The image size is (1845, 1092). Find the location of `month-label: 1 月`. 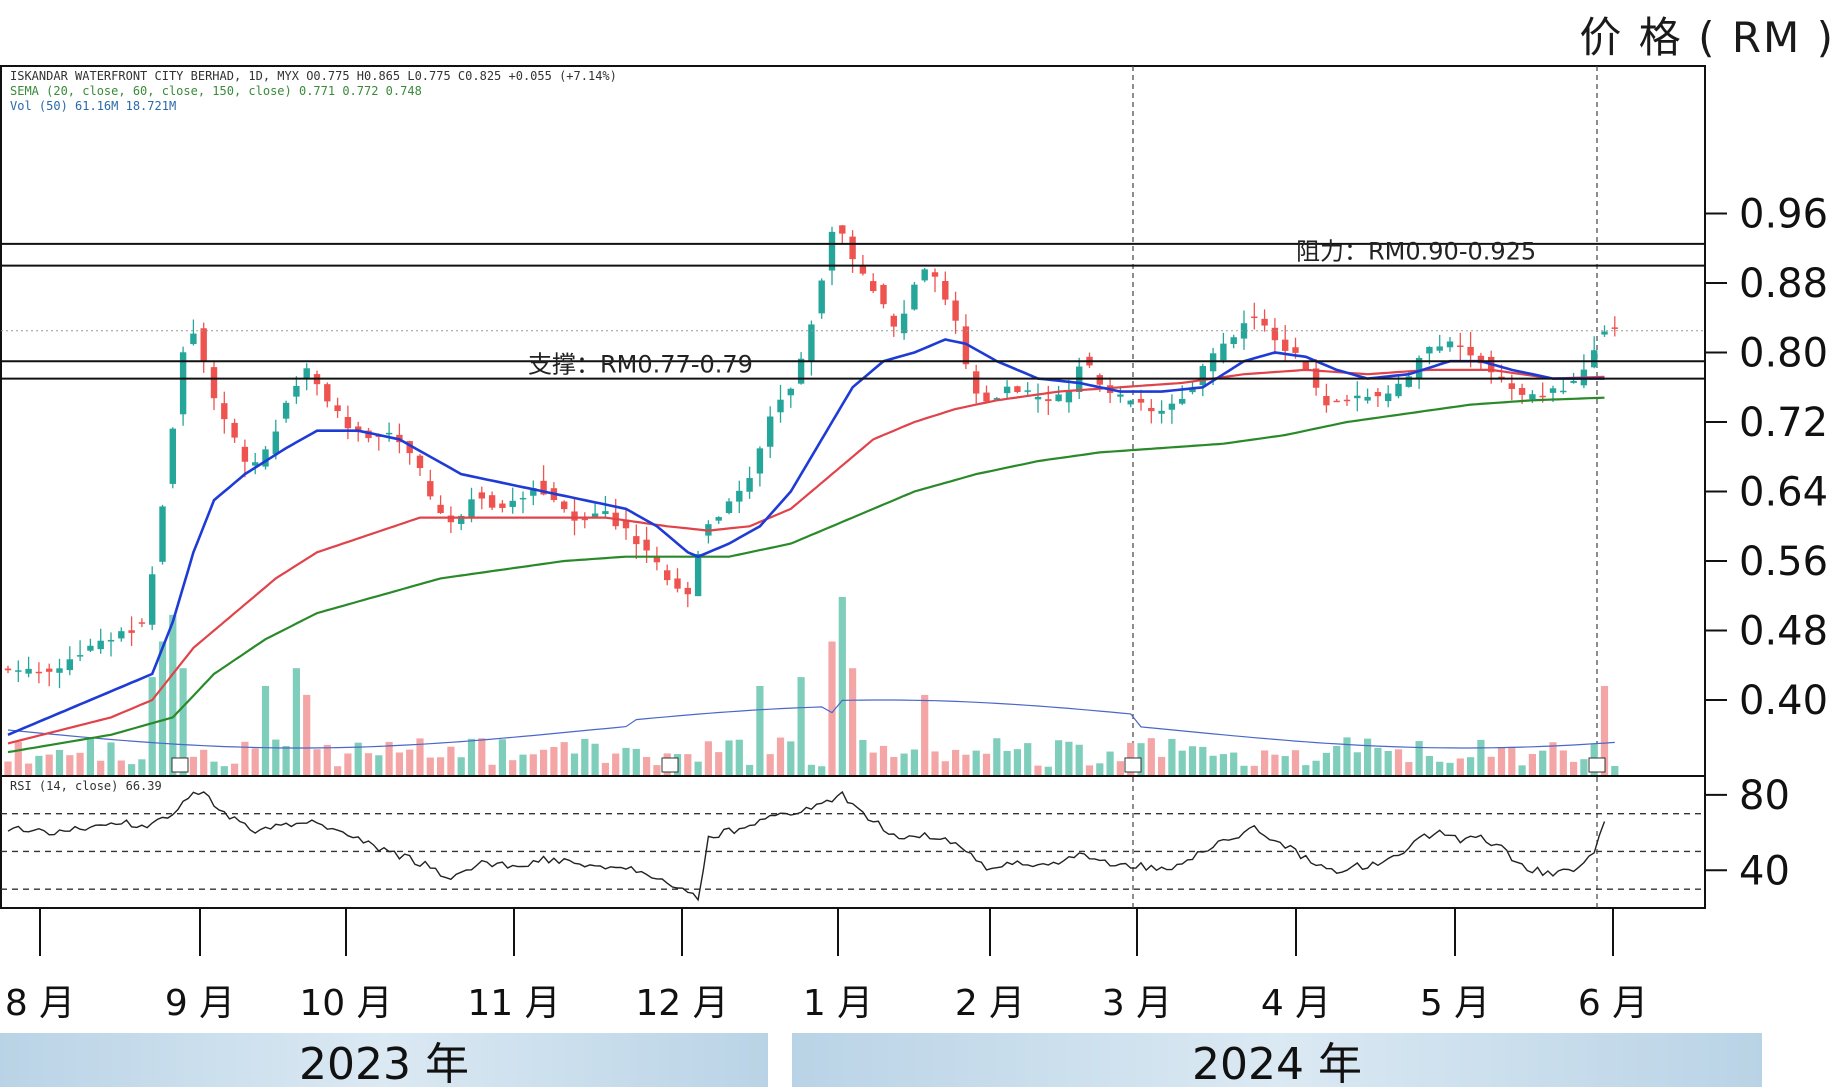

month-label: 1 月 is located at coordinates (838, 1003).